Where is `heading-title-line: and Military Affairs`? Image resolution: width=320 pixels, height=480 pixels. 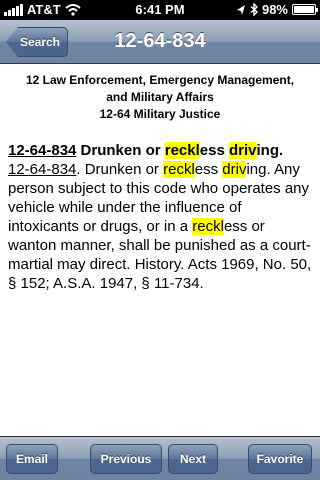 heading-title-line: and Military Affairs is located at coordinates (160, 97).